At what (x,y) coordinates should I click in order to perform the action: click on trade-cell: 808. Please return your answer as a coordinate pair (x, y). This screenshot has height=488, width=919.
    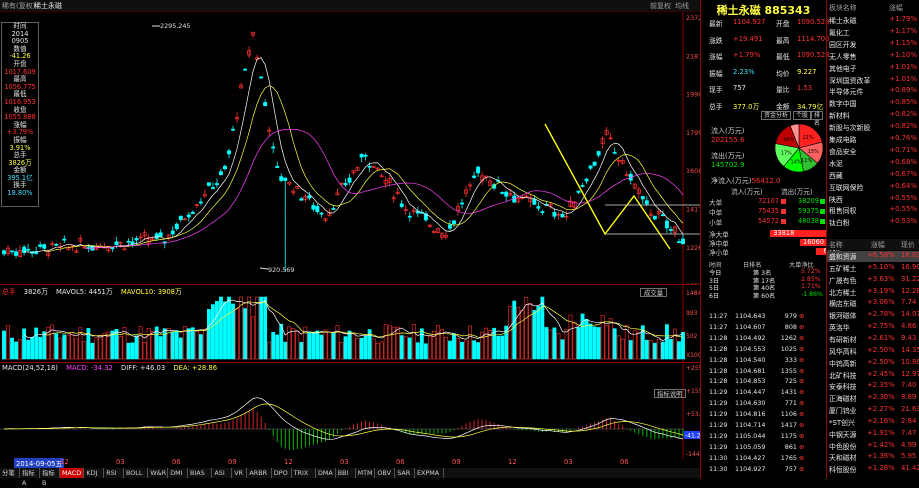
    Looking at the image, I should click on (790, 326).